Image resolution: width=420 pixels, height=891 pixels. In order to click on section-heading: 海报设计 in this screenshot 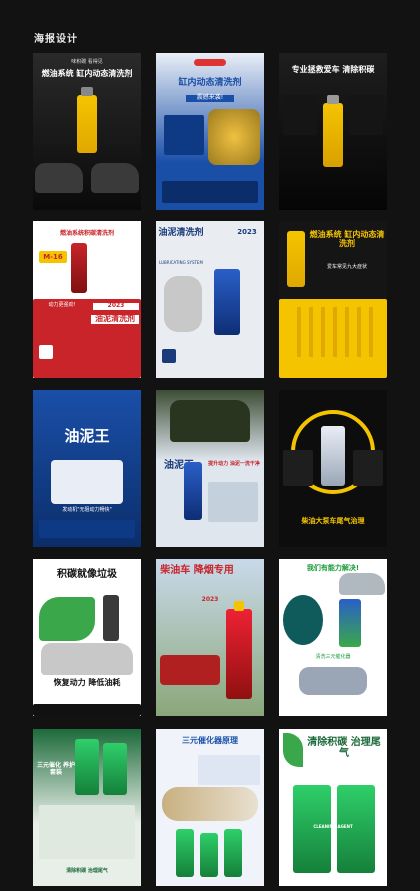, I will do `click(56, 39)`.